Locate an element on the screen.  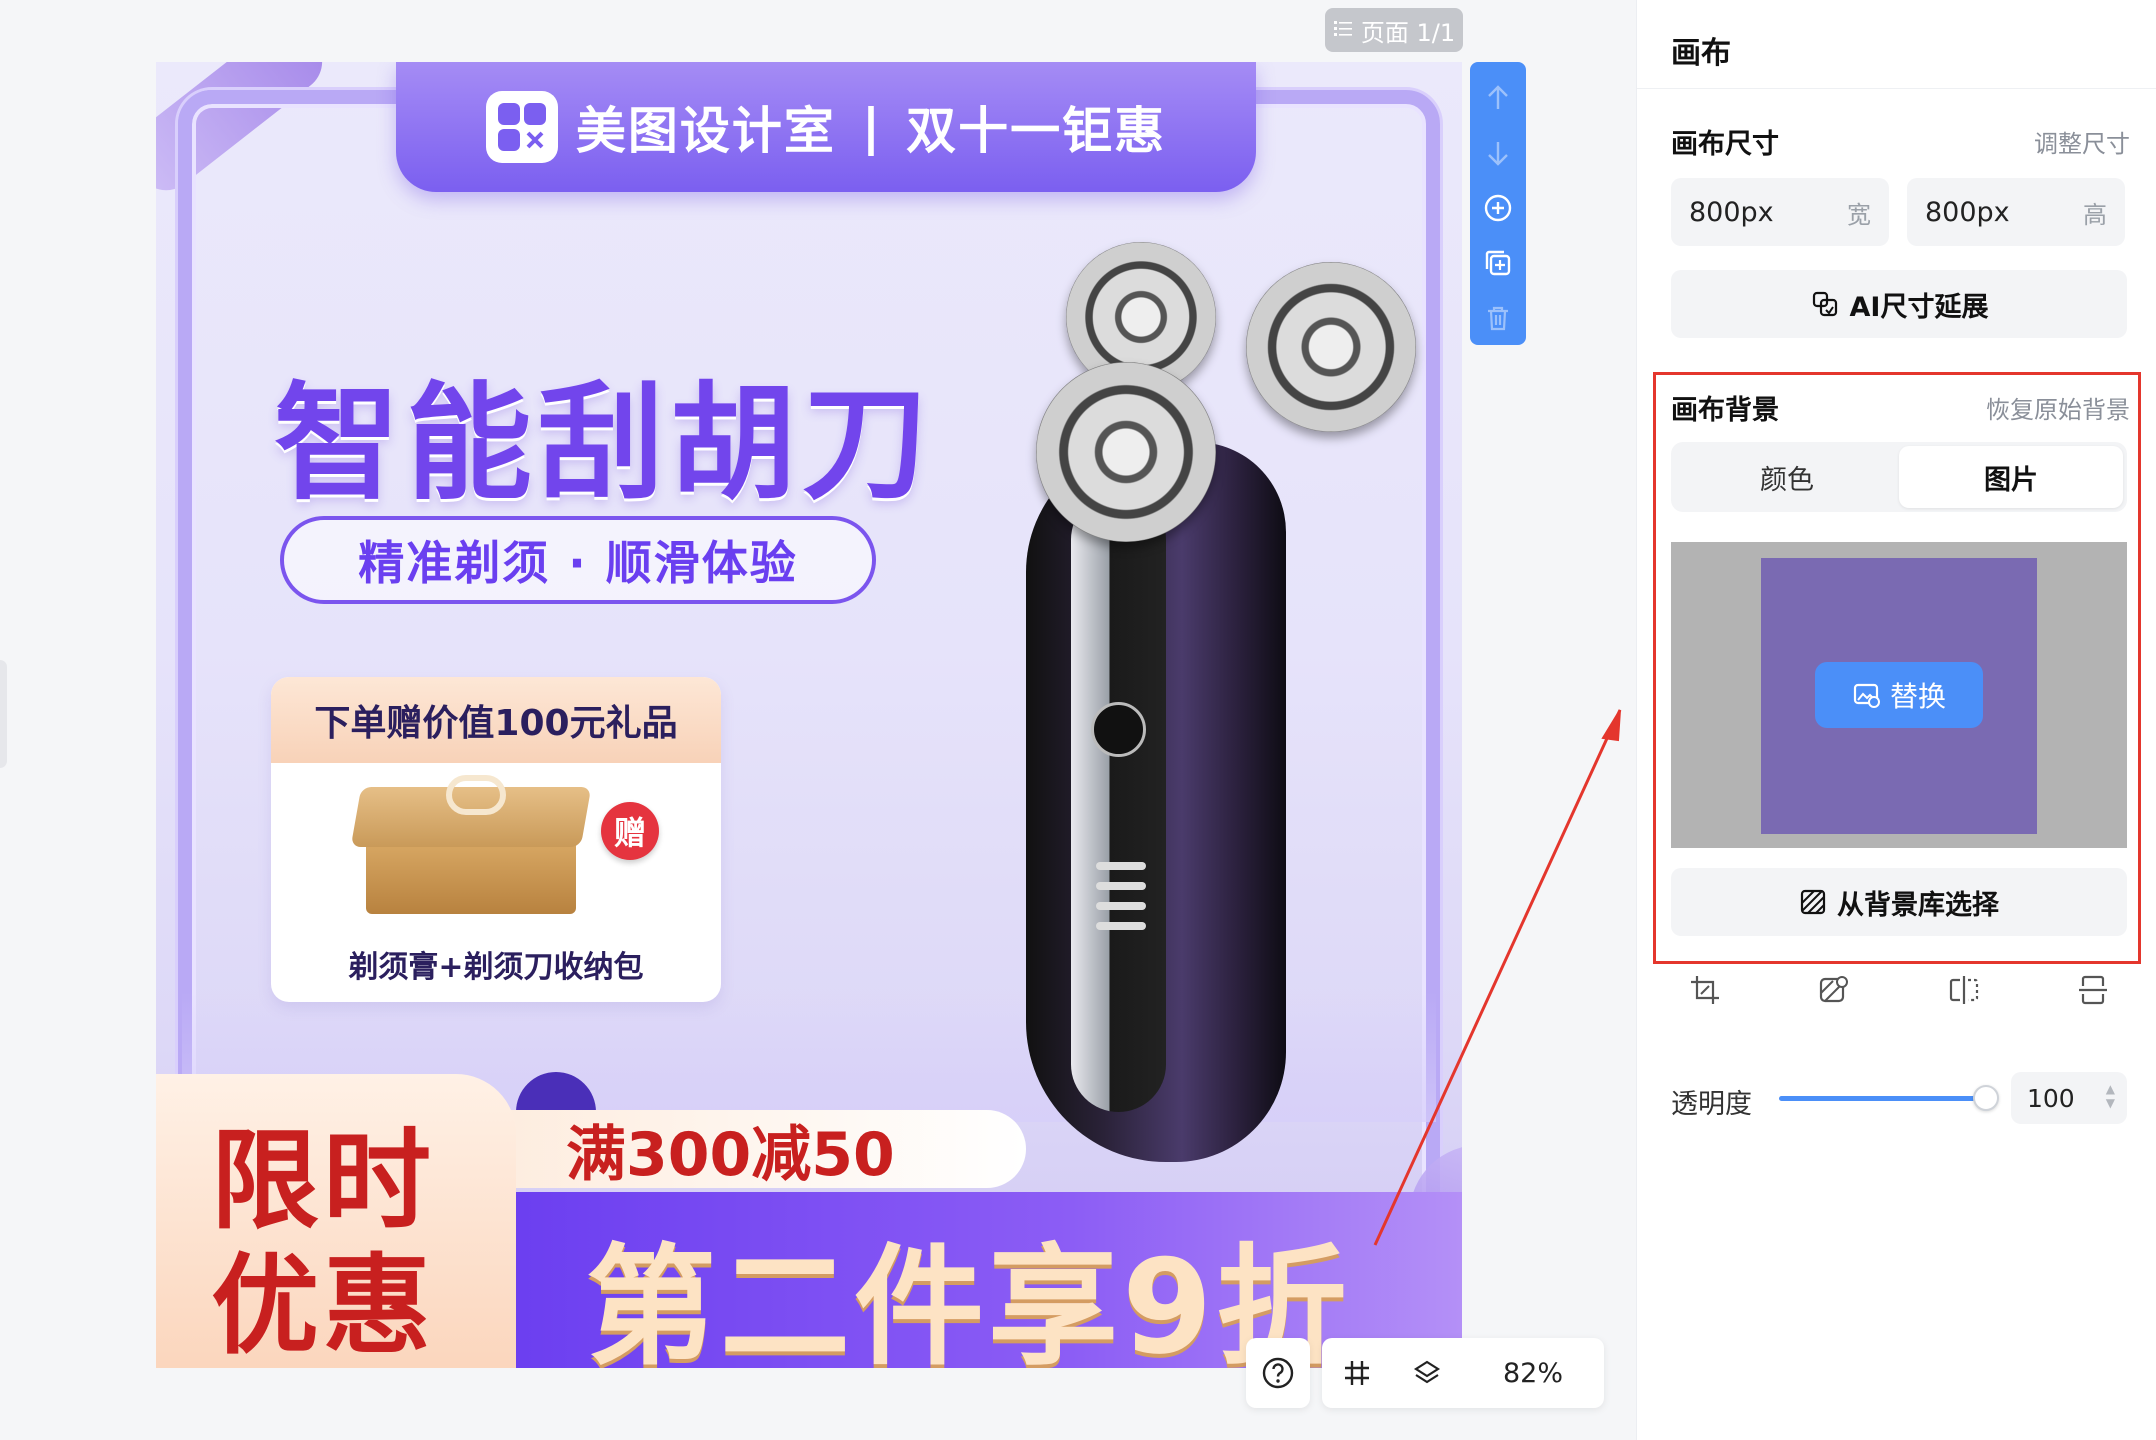
page-indicator-label: 页面 1/1 is located at coordinates (1408, 32).